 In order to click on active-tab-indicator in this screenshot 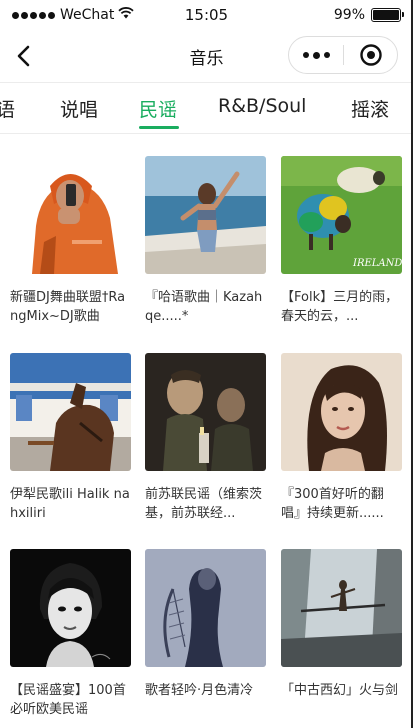, I will do `click(159, 127)`.